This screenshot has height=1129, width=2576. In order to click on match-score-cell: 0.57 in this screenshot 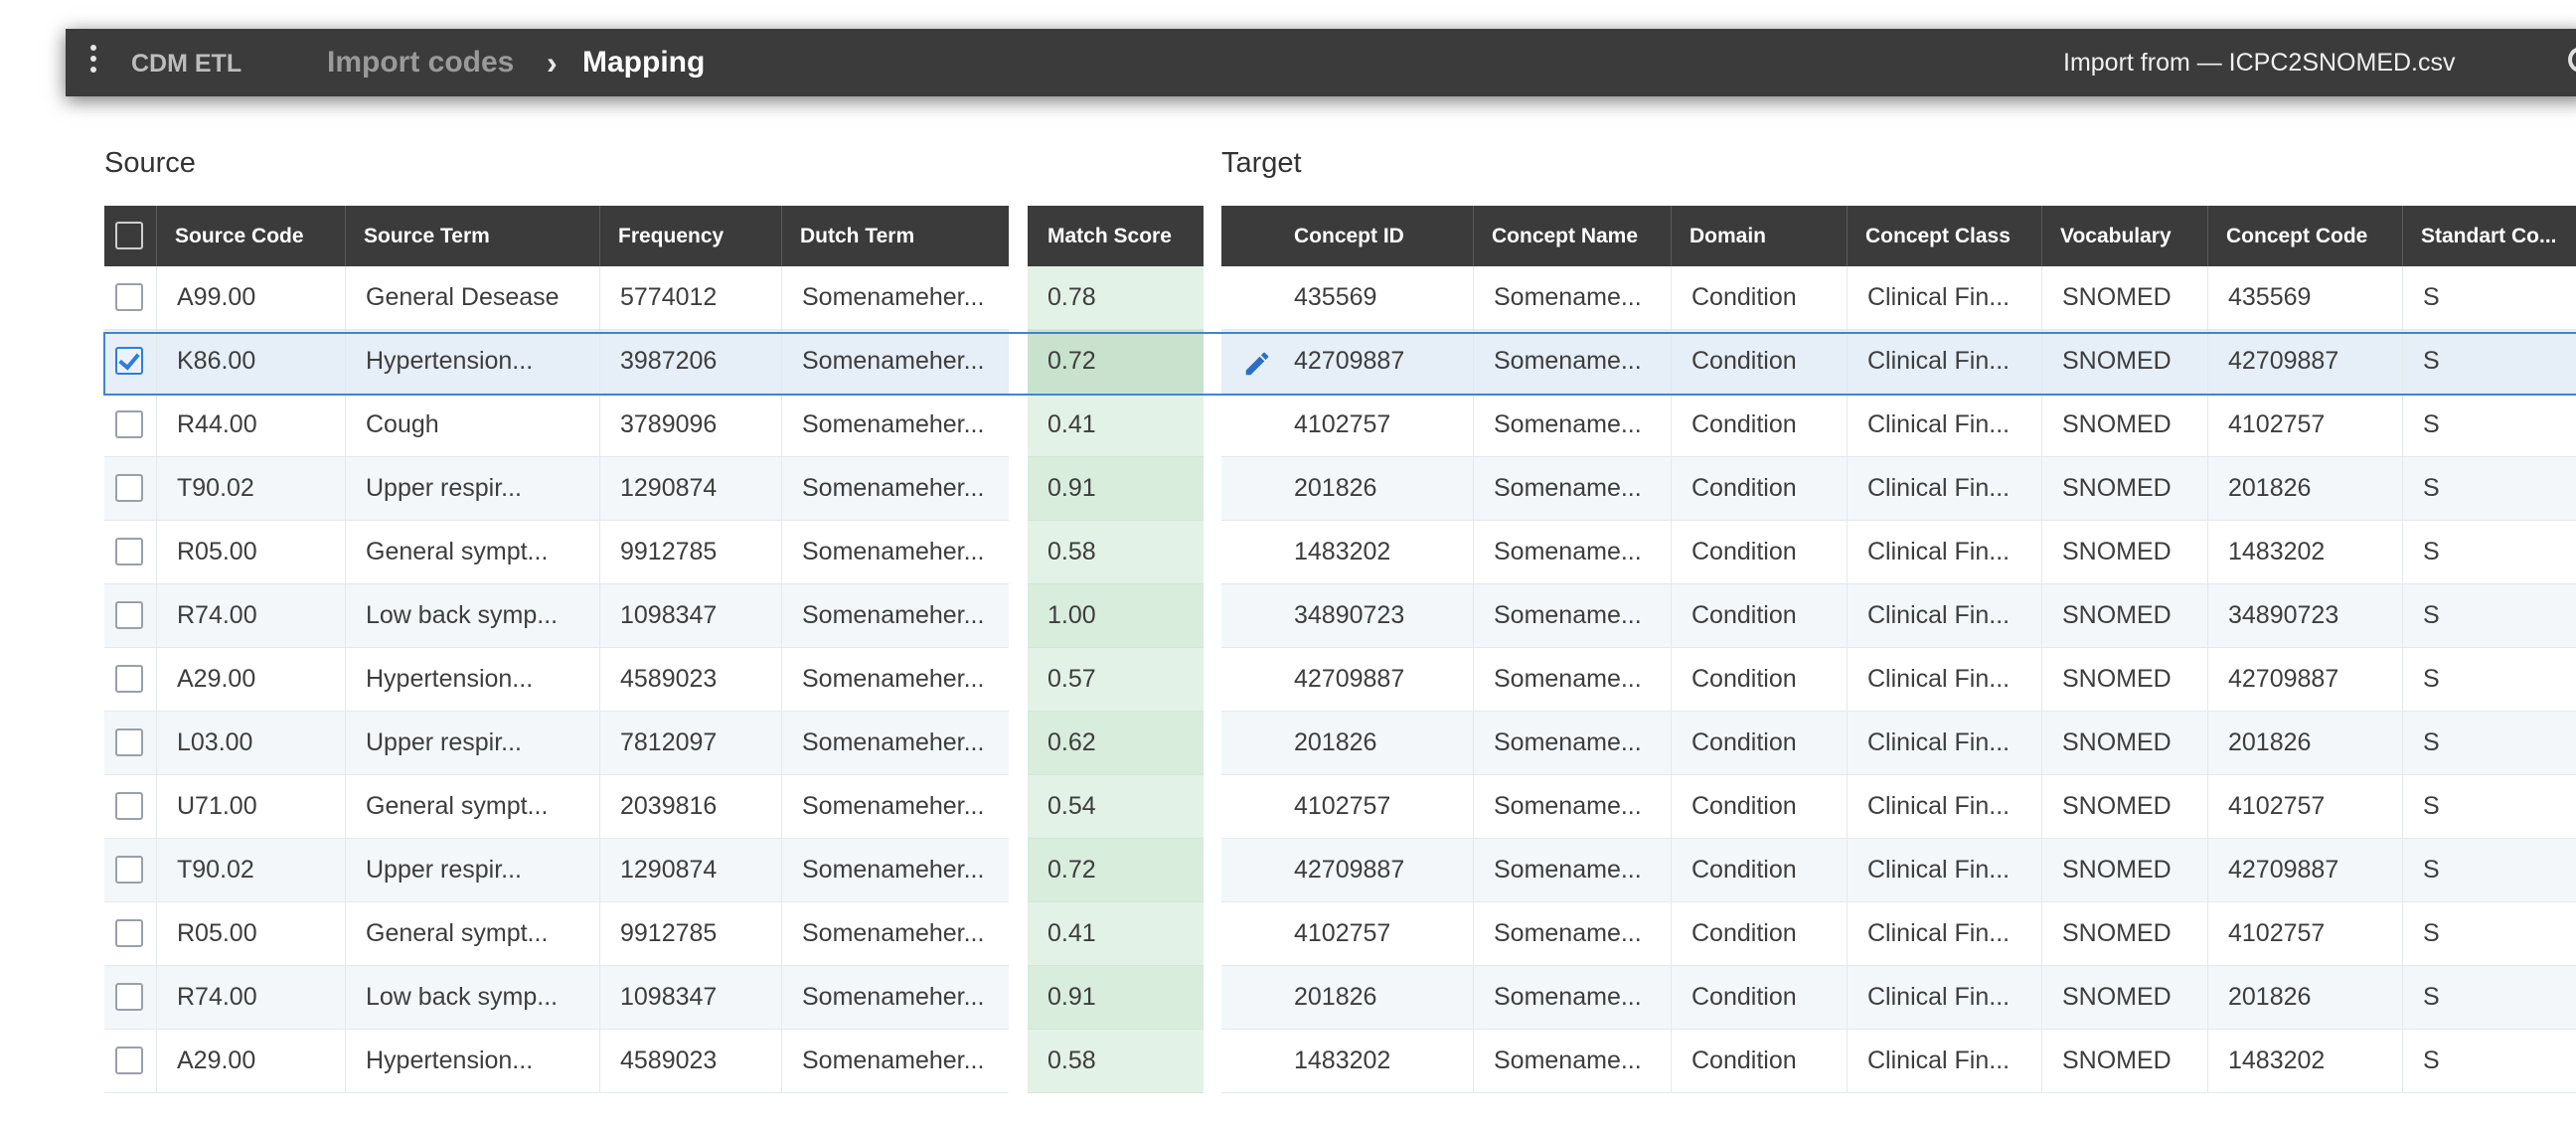, I will do `click(1116, 679)`.